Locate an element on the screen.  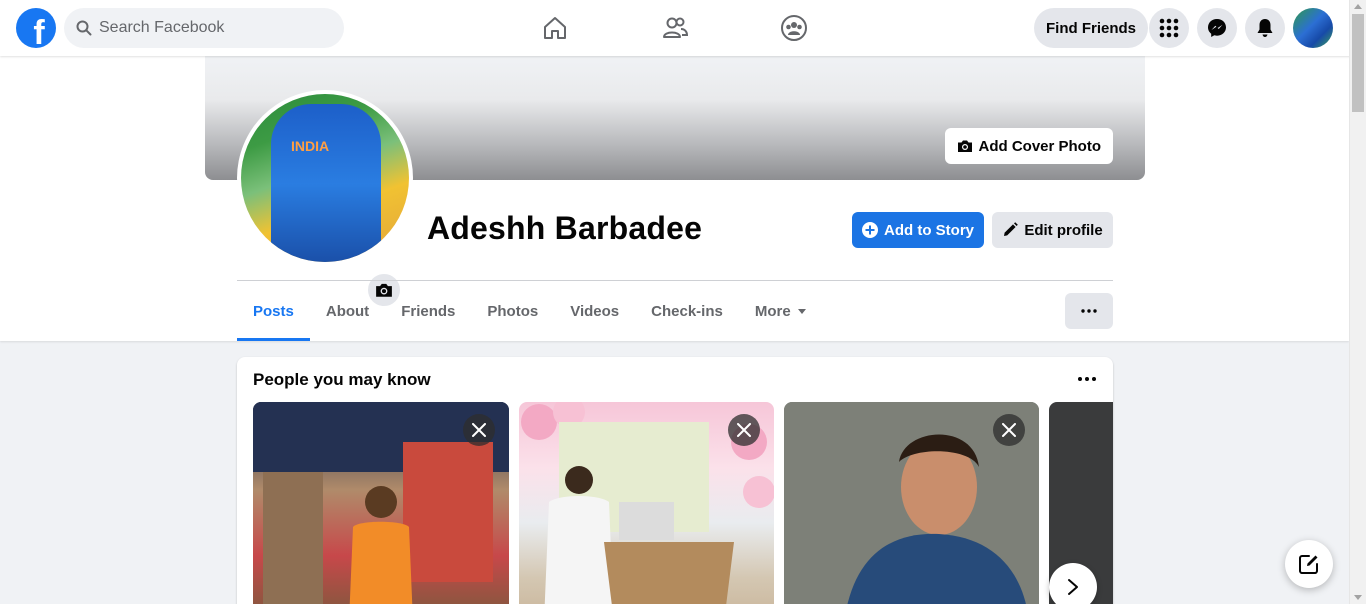
add-to-story-button: Add to Story is located at coordinates (918, 230).